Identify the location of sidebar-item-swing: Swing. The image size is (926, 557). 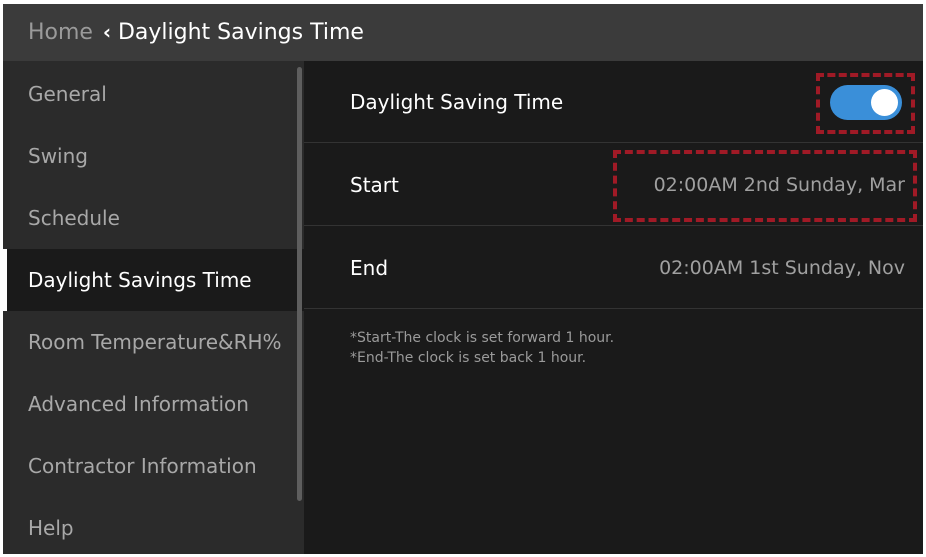
(153, 156).